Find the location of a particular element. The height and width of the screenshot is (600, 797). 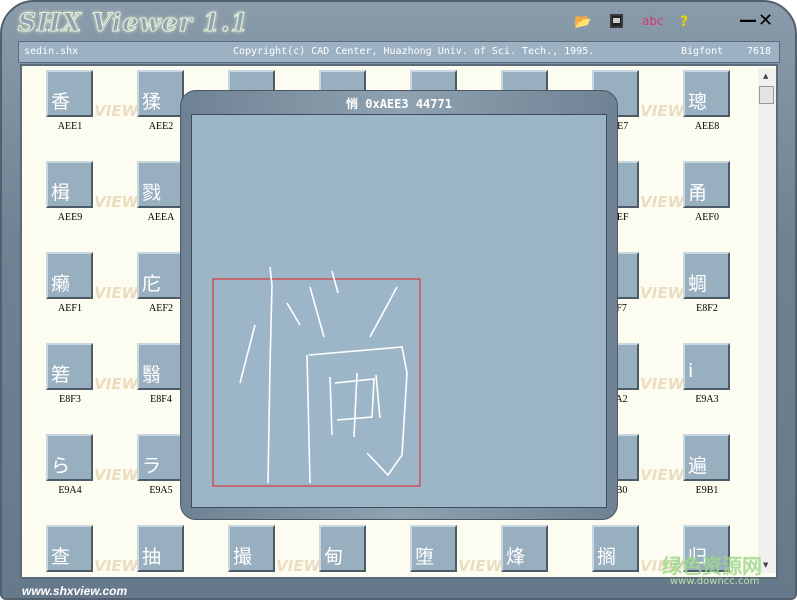

glyph-tile: 遍 is located at coordinates (706, 457).